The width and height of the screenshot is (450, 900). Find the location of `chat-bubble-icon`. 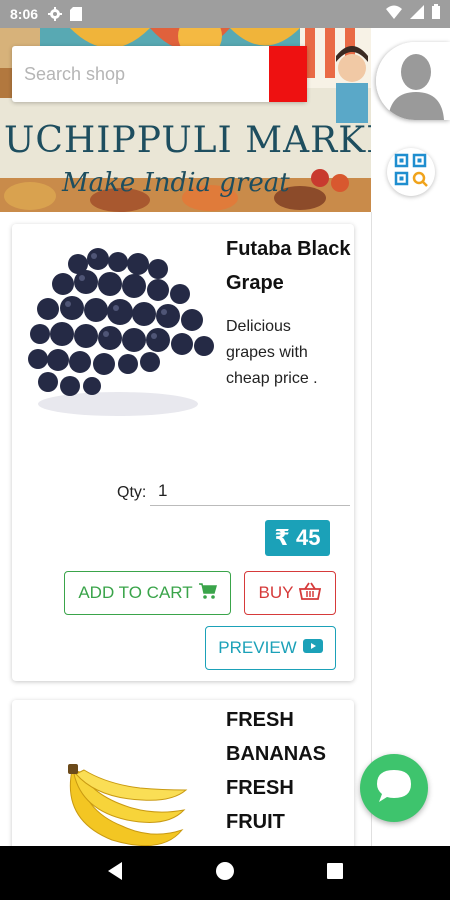

chat-bubble-icon is located at coordinates (394, 788).